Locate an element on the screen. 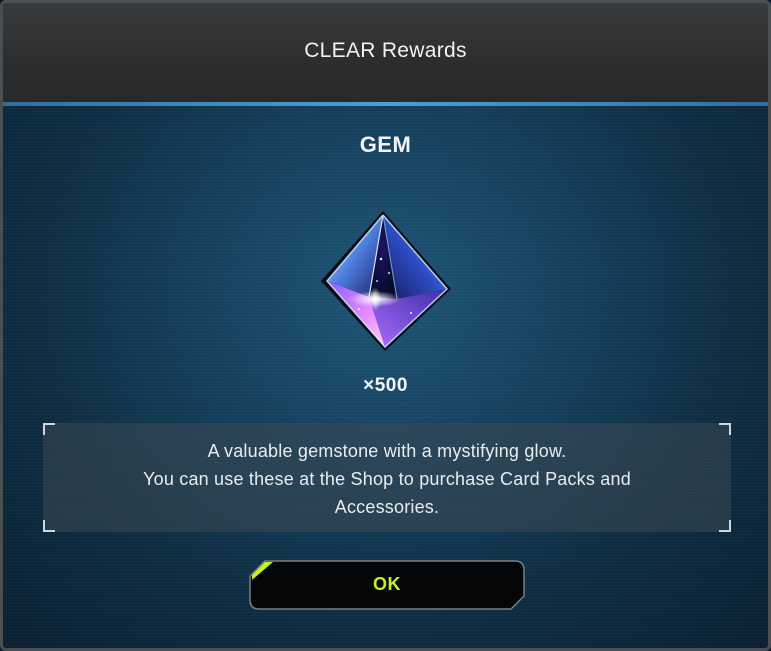 Image resolution: width=771 pixels, height=651 pixels. description-line: Accessories. is located at coordinates (387, 507).